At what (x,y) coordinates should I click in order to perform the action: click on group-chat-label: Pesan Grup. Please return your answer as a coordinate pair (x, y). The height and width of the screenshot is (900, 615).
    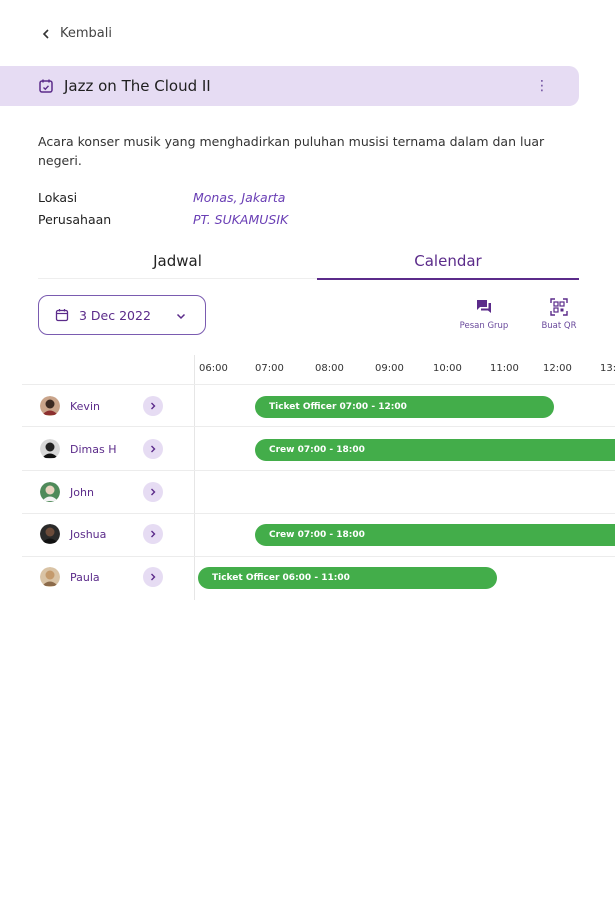
    Looking at the image, I should click on (484, 326).